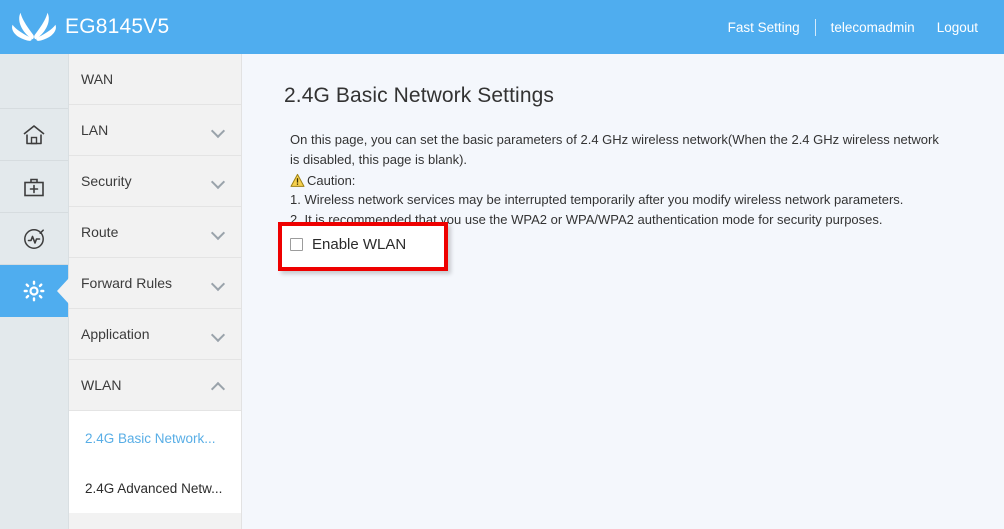 This screenshot has width=1004, height=529. I want to click on huawei-flower-logo-icon, so click(34, 27).